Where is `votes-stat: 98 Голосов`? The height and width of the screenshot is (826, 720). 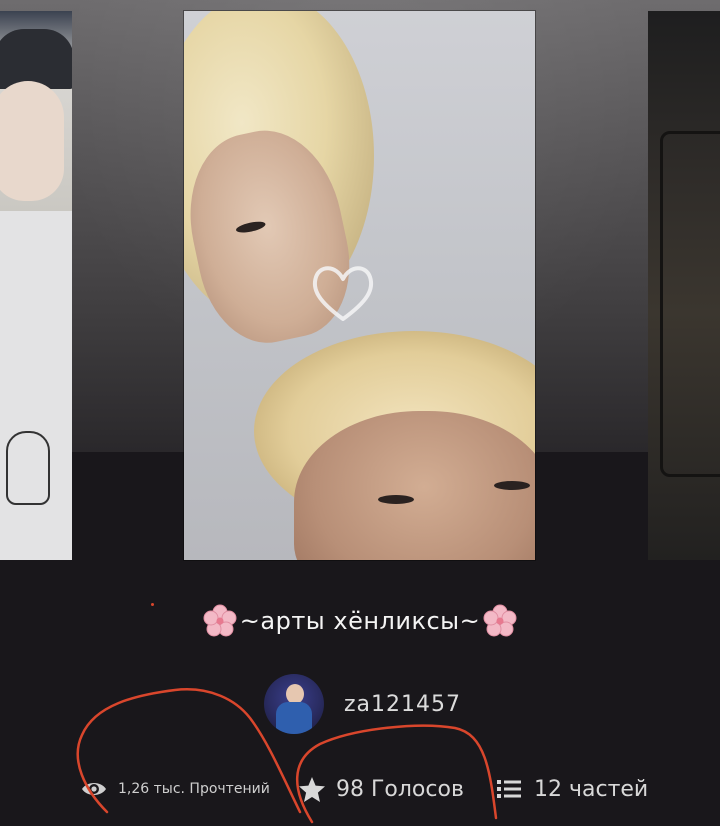
votes-stat: 98 Голосов is located at coordinates (381, 789).